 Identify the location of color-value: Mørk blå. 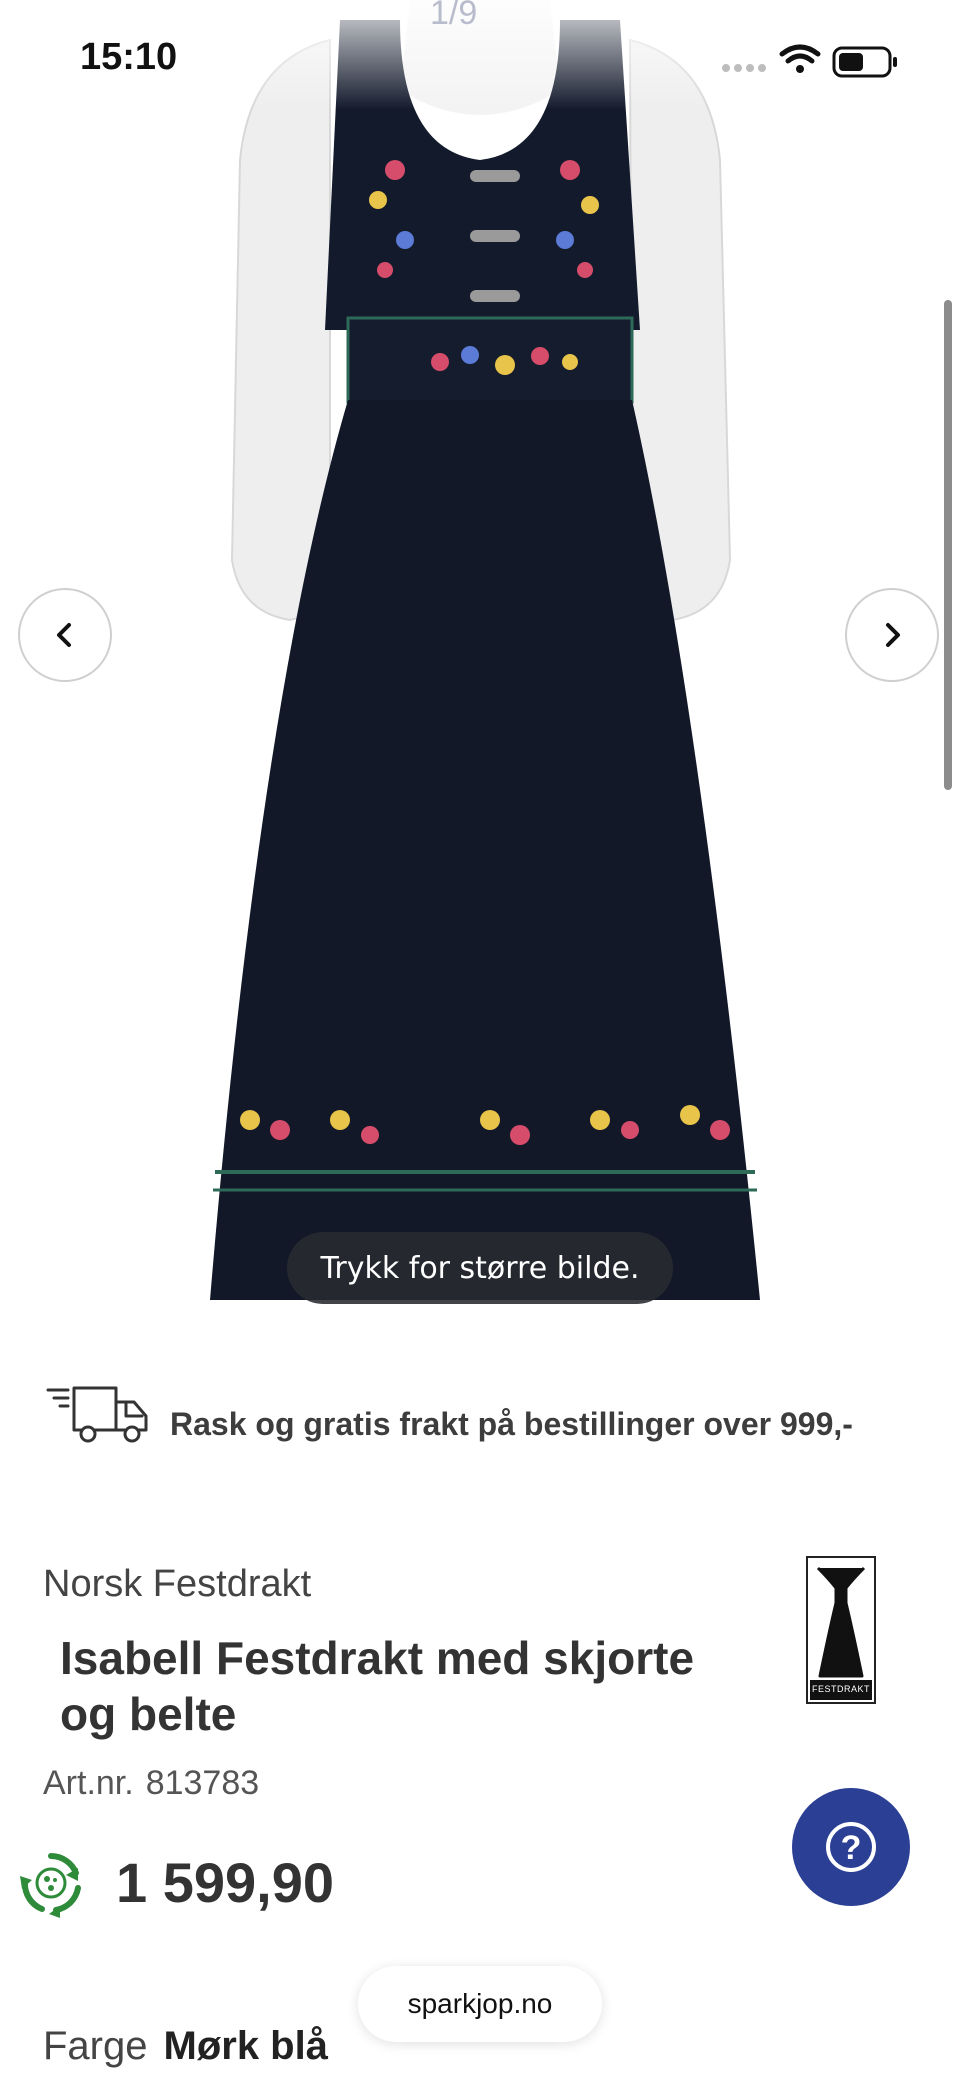
(245, 2046).